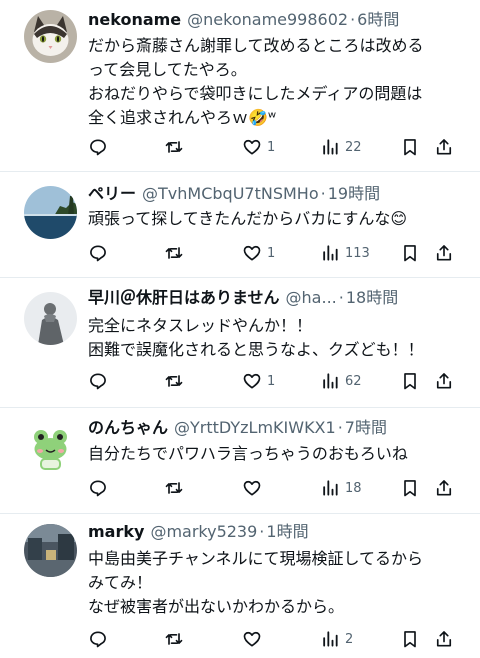 This screenshot has width=480, height=658. I want to click on tweet-header: nekoname @nekoname998602 · 6時間, so click(279, 20).